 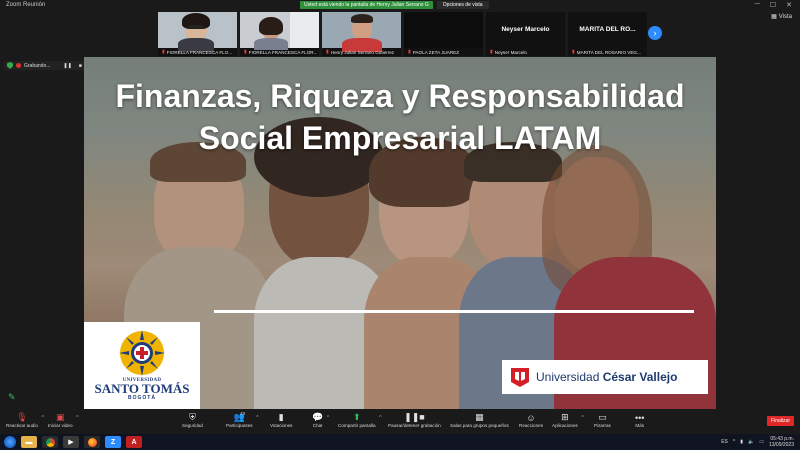 What do you see at coordinates (281, 417) in the screenshot?
I see `bar-chart-icon: ▮` at bounding box center [281, 417].